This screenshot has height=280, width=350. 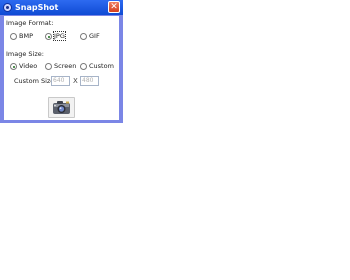 What do you see at coordinates (30, 23) in the screenshot?
I see `image-format-label: Image Format:` at bounding box center [30, 23].